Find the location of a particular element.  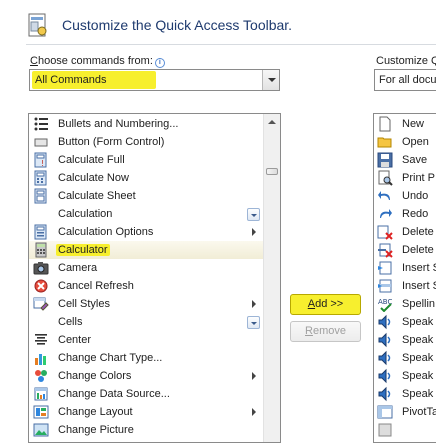

customize-qat-dropdown: For all docu is located at coordinates (405, 80).